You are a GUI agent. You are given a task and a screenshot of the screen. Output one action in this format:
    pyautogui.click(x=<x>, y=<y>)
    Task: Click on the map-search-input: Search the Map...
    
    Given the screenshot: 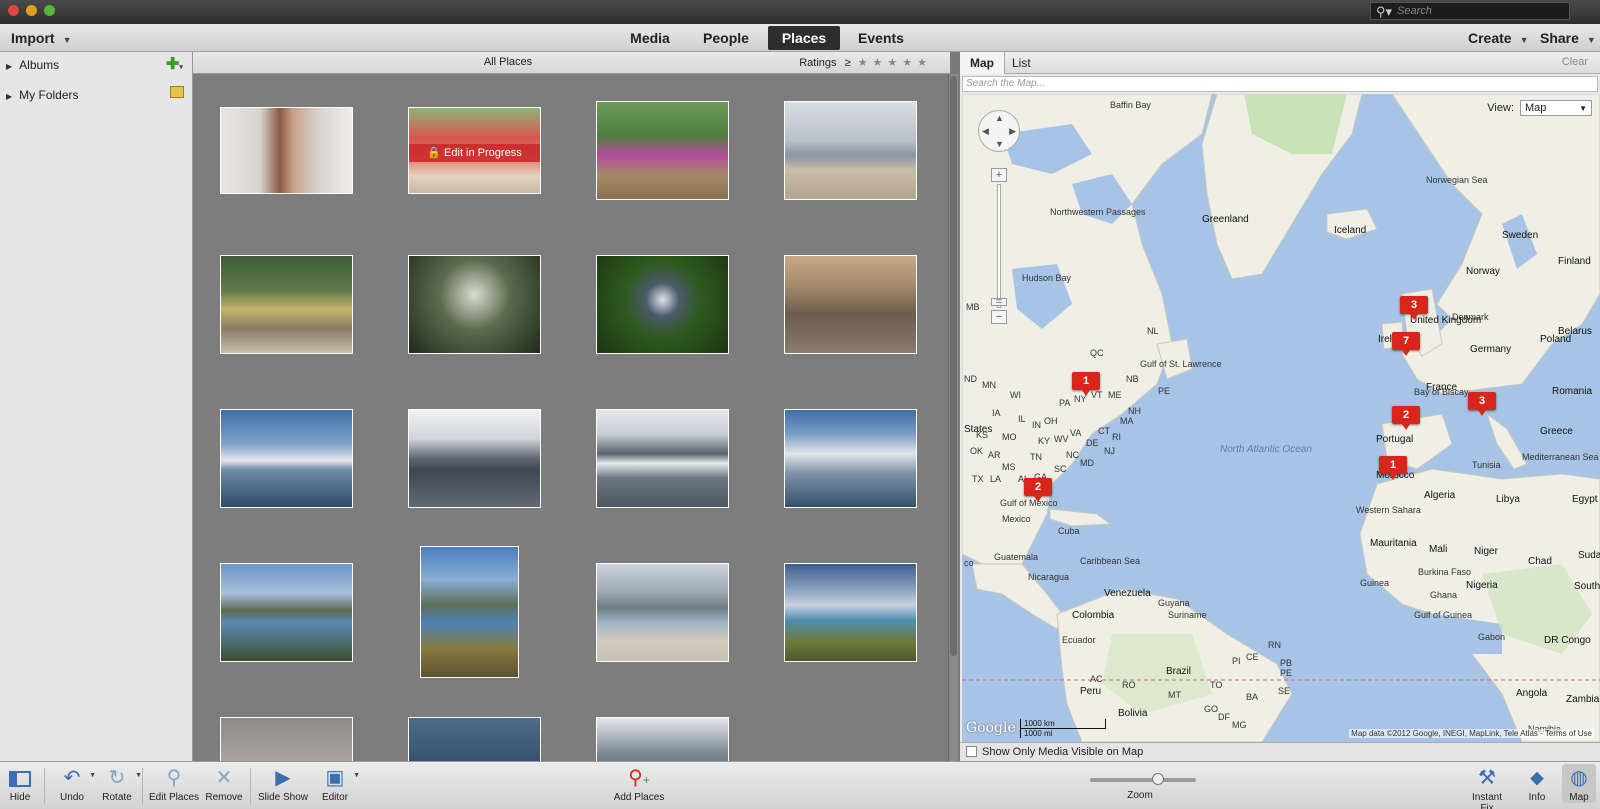 What is the action you would take?
    pyautogui.click(x=1280, y=84)
    